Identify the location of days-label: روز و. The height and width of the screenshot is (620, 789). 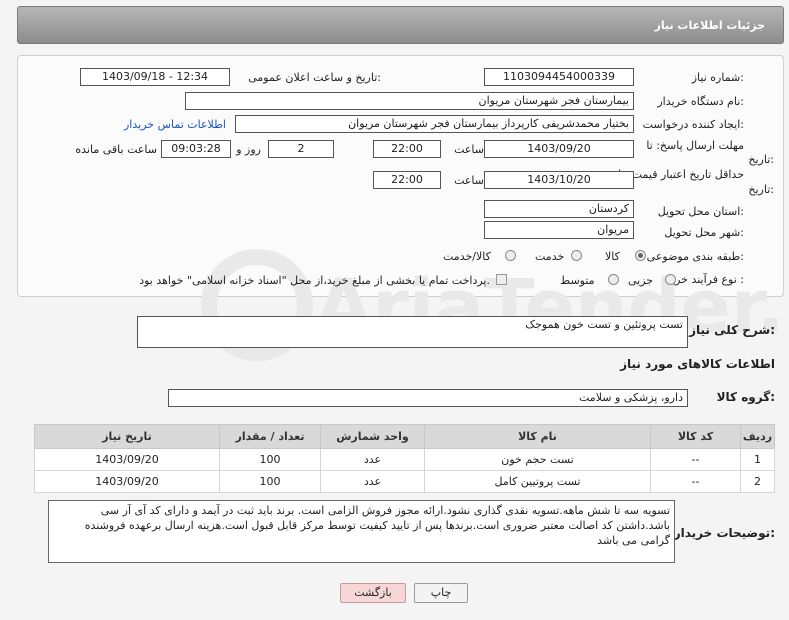
(248, 149).